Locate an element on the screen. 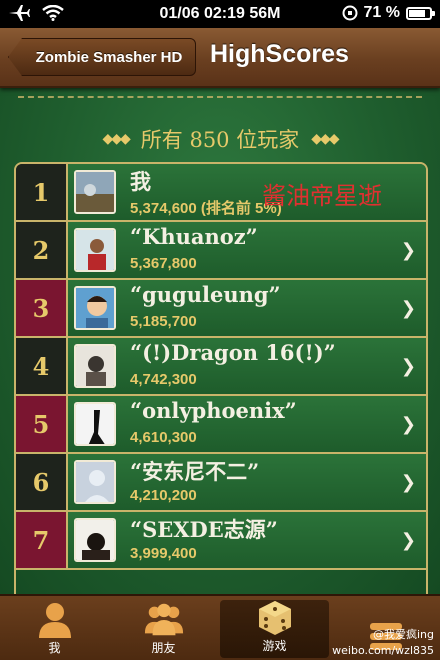 Image resolution: width=440 pixels, height=660 pixels. player-name: “SEXDE志源” is located at coordinates (204, 529).